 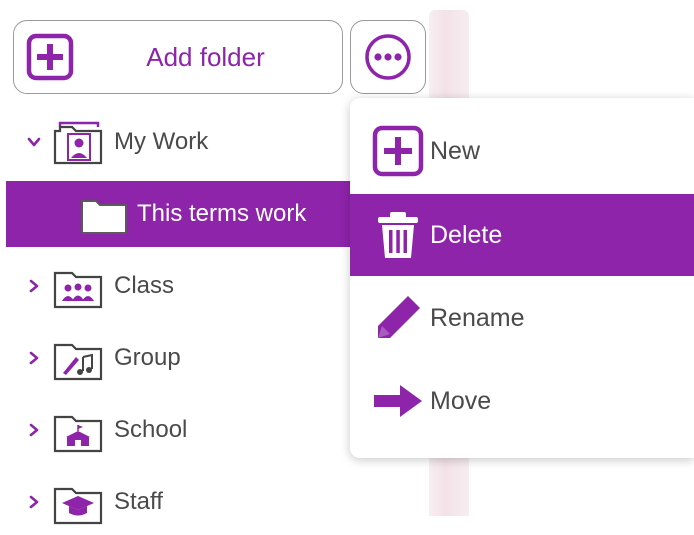 What do you see at coordinates (151, 429) in the screenshot?
I see `tree-item-label: School` at bounding box center [151, 429].